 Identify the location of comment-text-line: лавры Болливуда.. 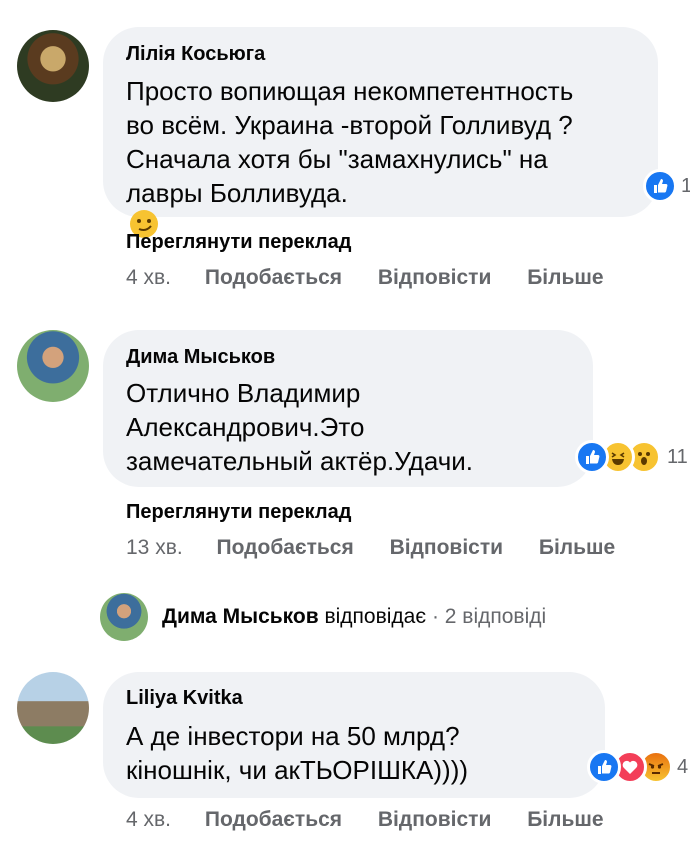
(237, 193).